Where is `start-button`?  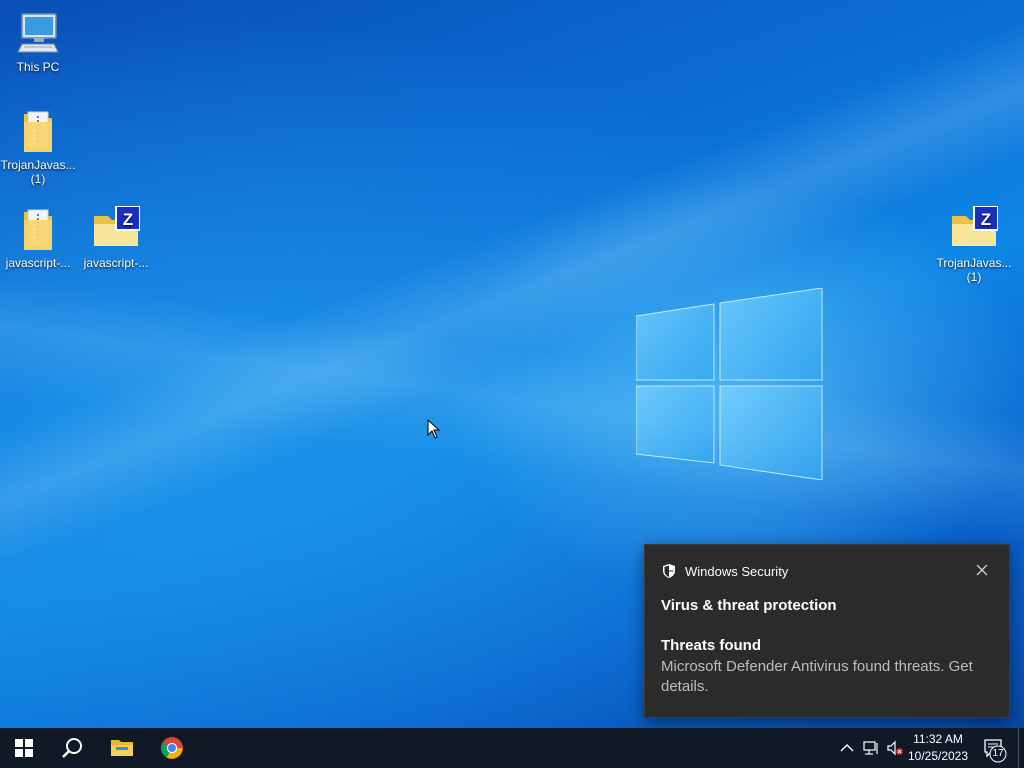 start-button is located at coordinates (24, 748).